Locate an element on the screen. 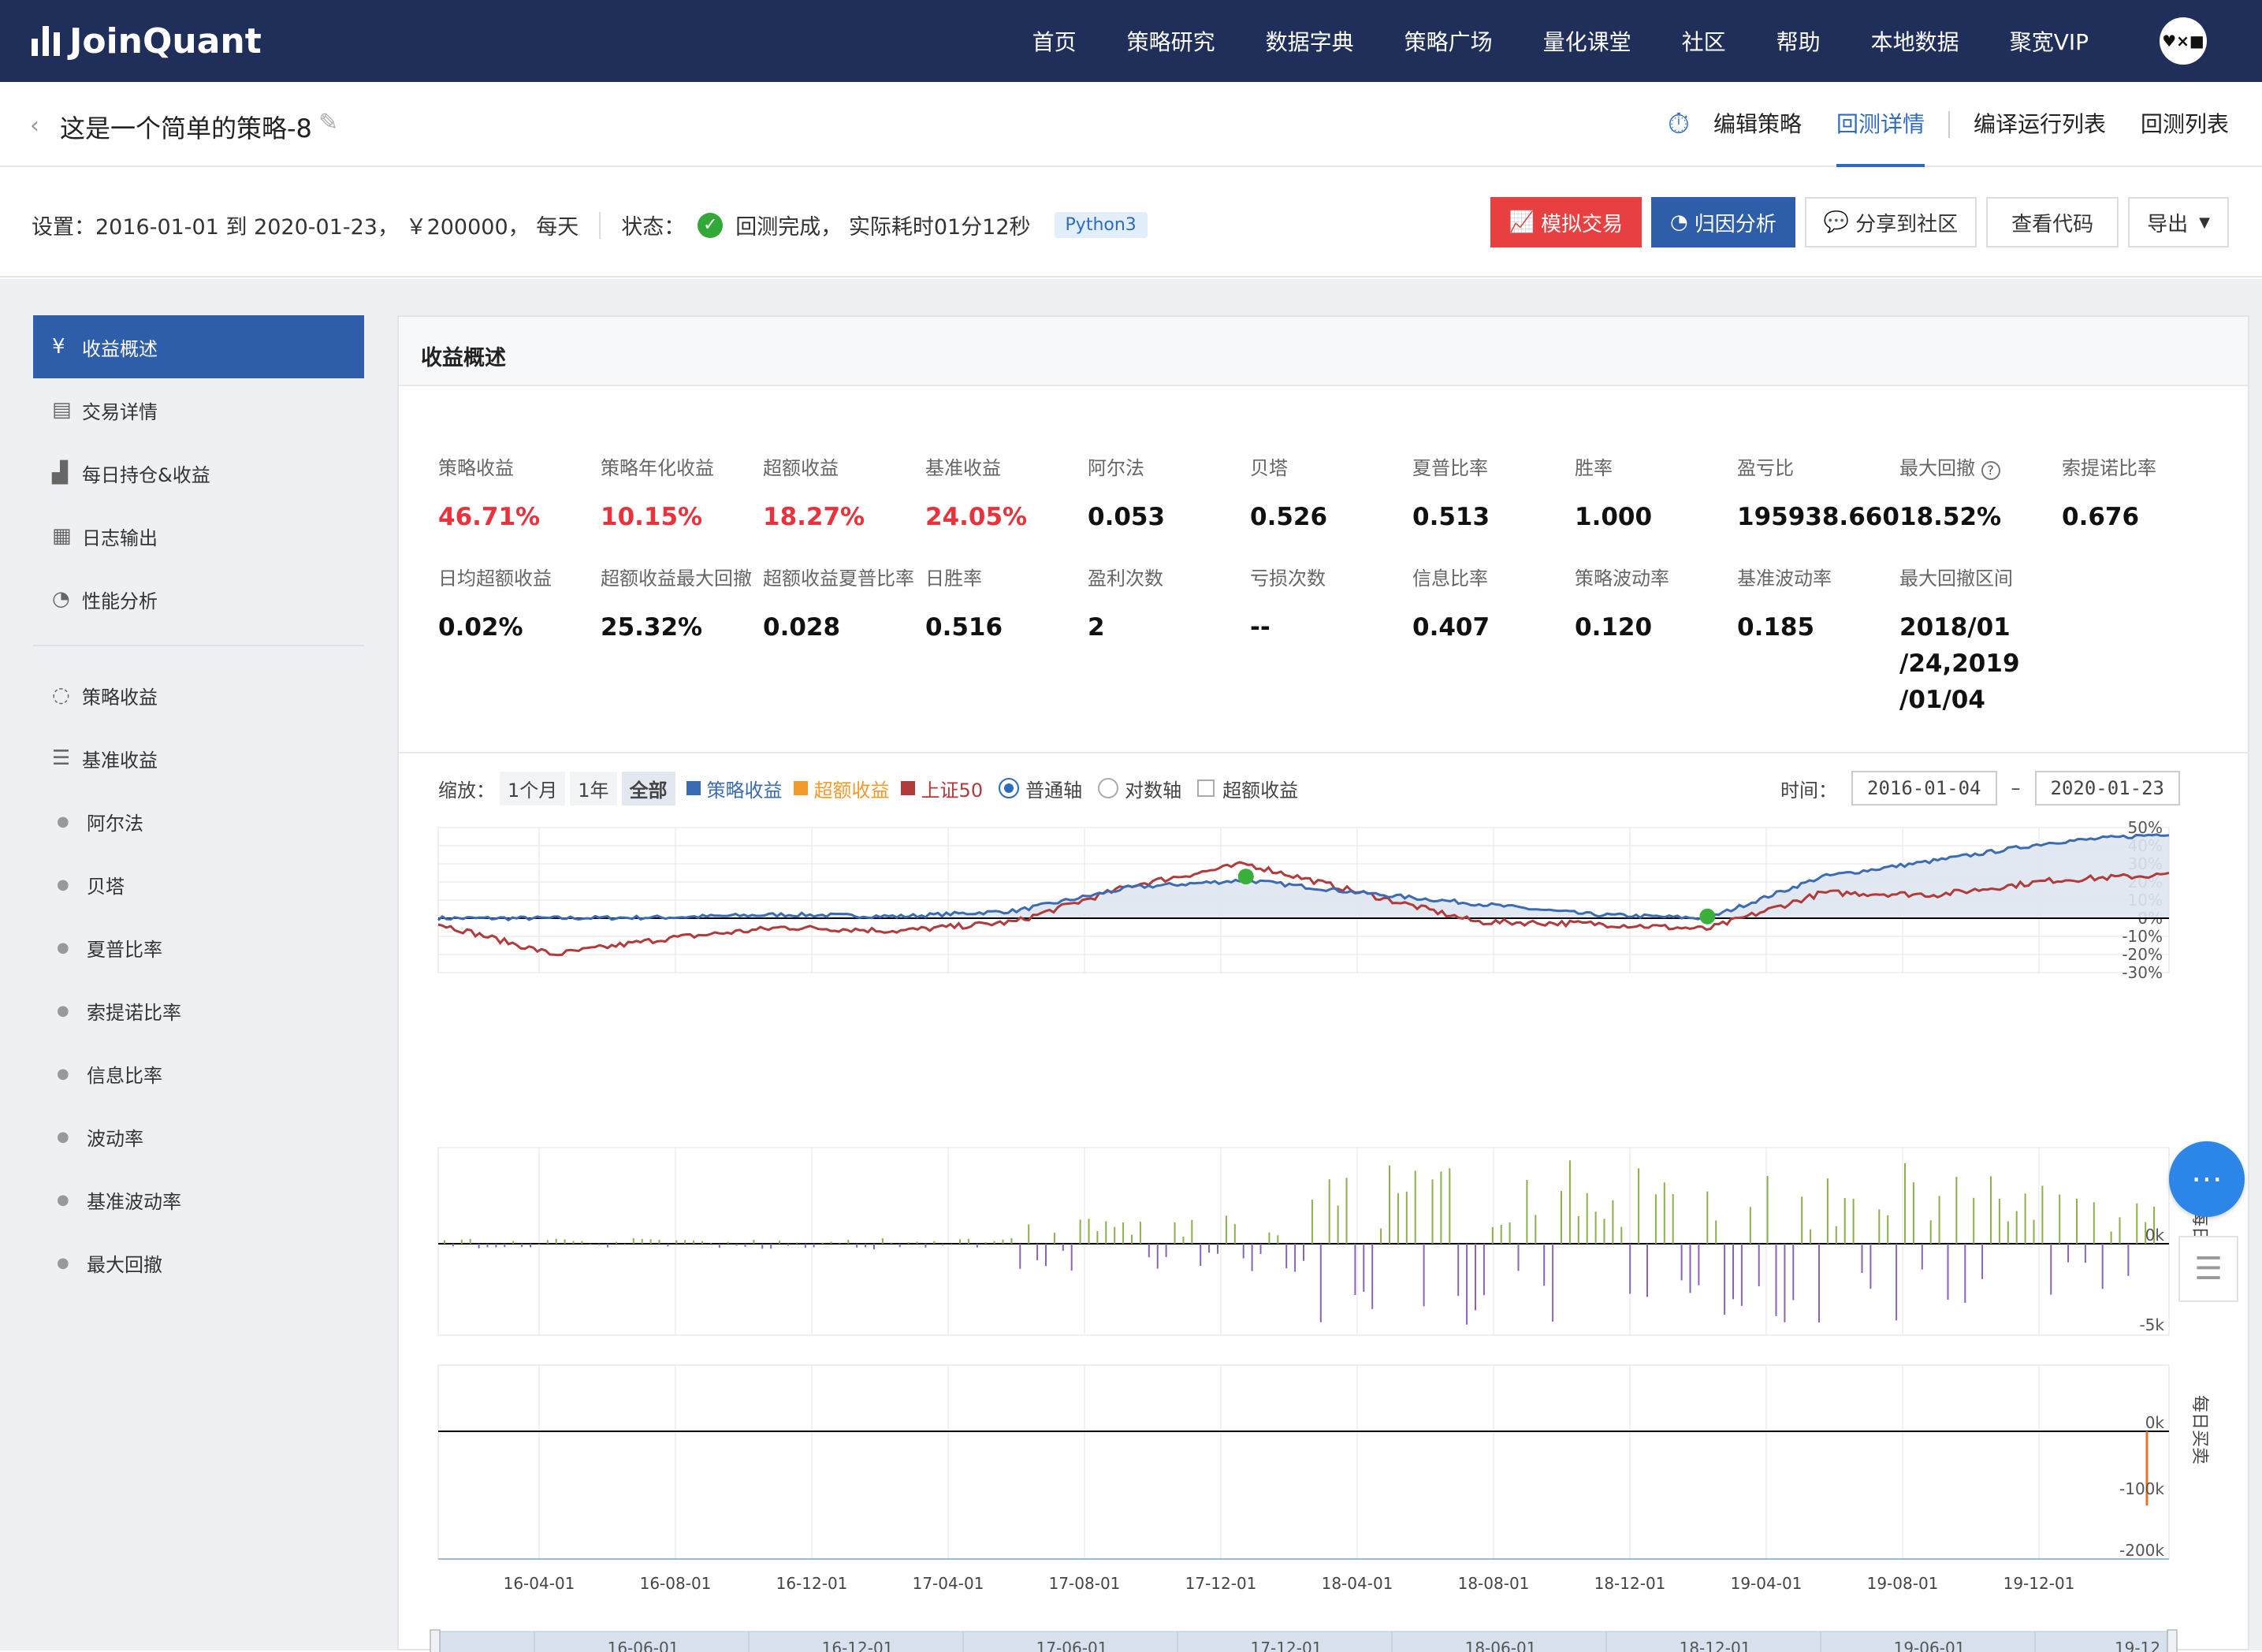 The height and width of the screenshot is (1652, 2262). python-version-badge: Python3 is located at coordinates (1101, 225).